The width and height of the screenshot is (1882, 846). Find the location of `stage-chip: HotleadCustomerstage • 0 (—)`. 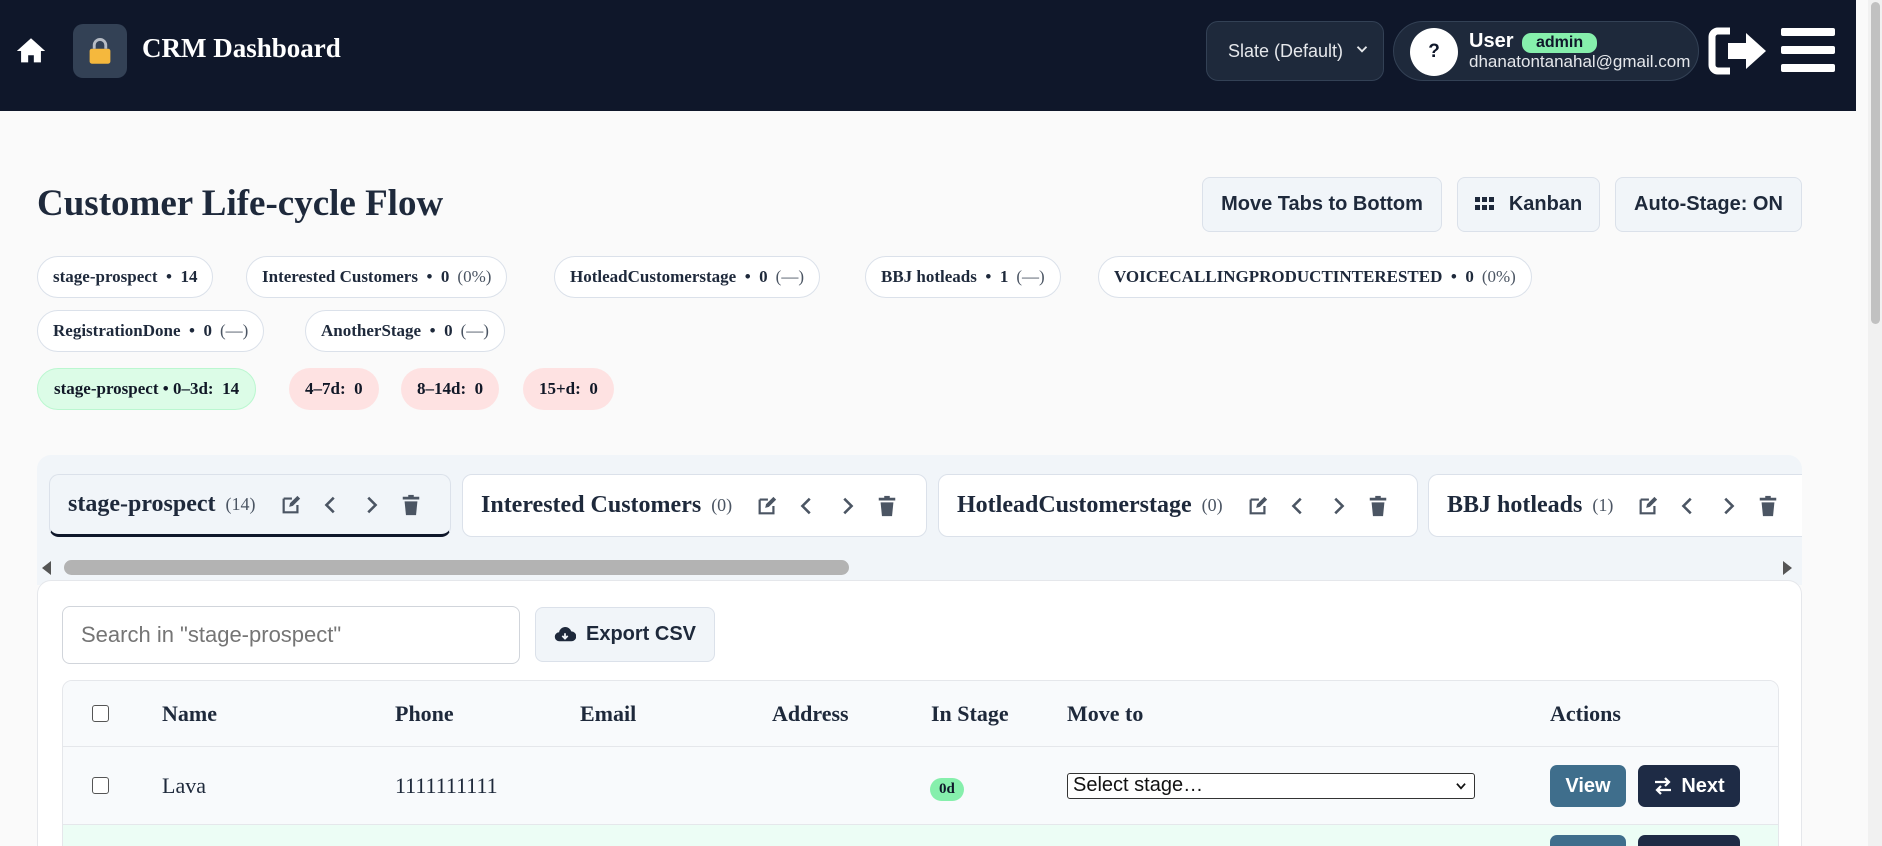

stage-chip: HotleadCustomerstage • 0 (—) is located at coordinates (687, 277).